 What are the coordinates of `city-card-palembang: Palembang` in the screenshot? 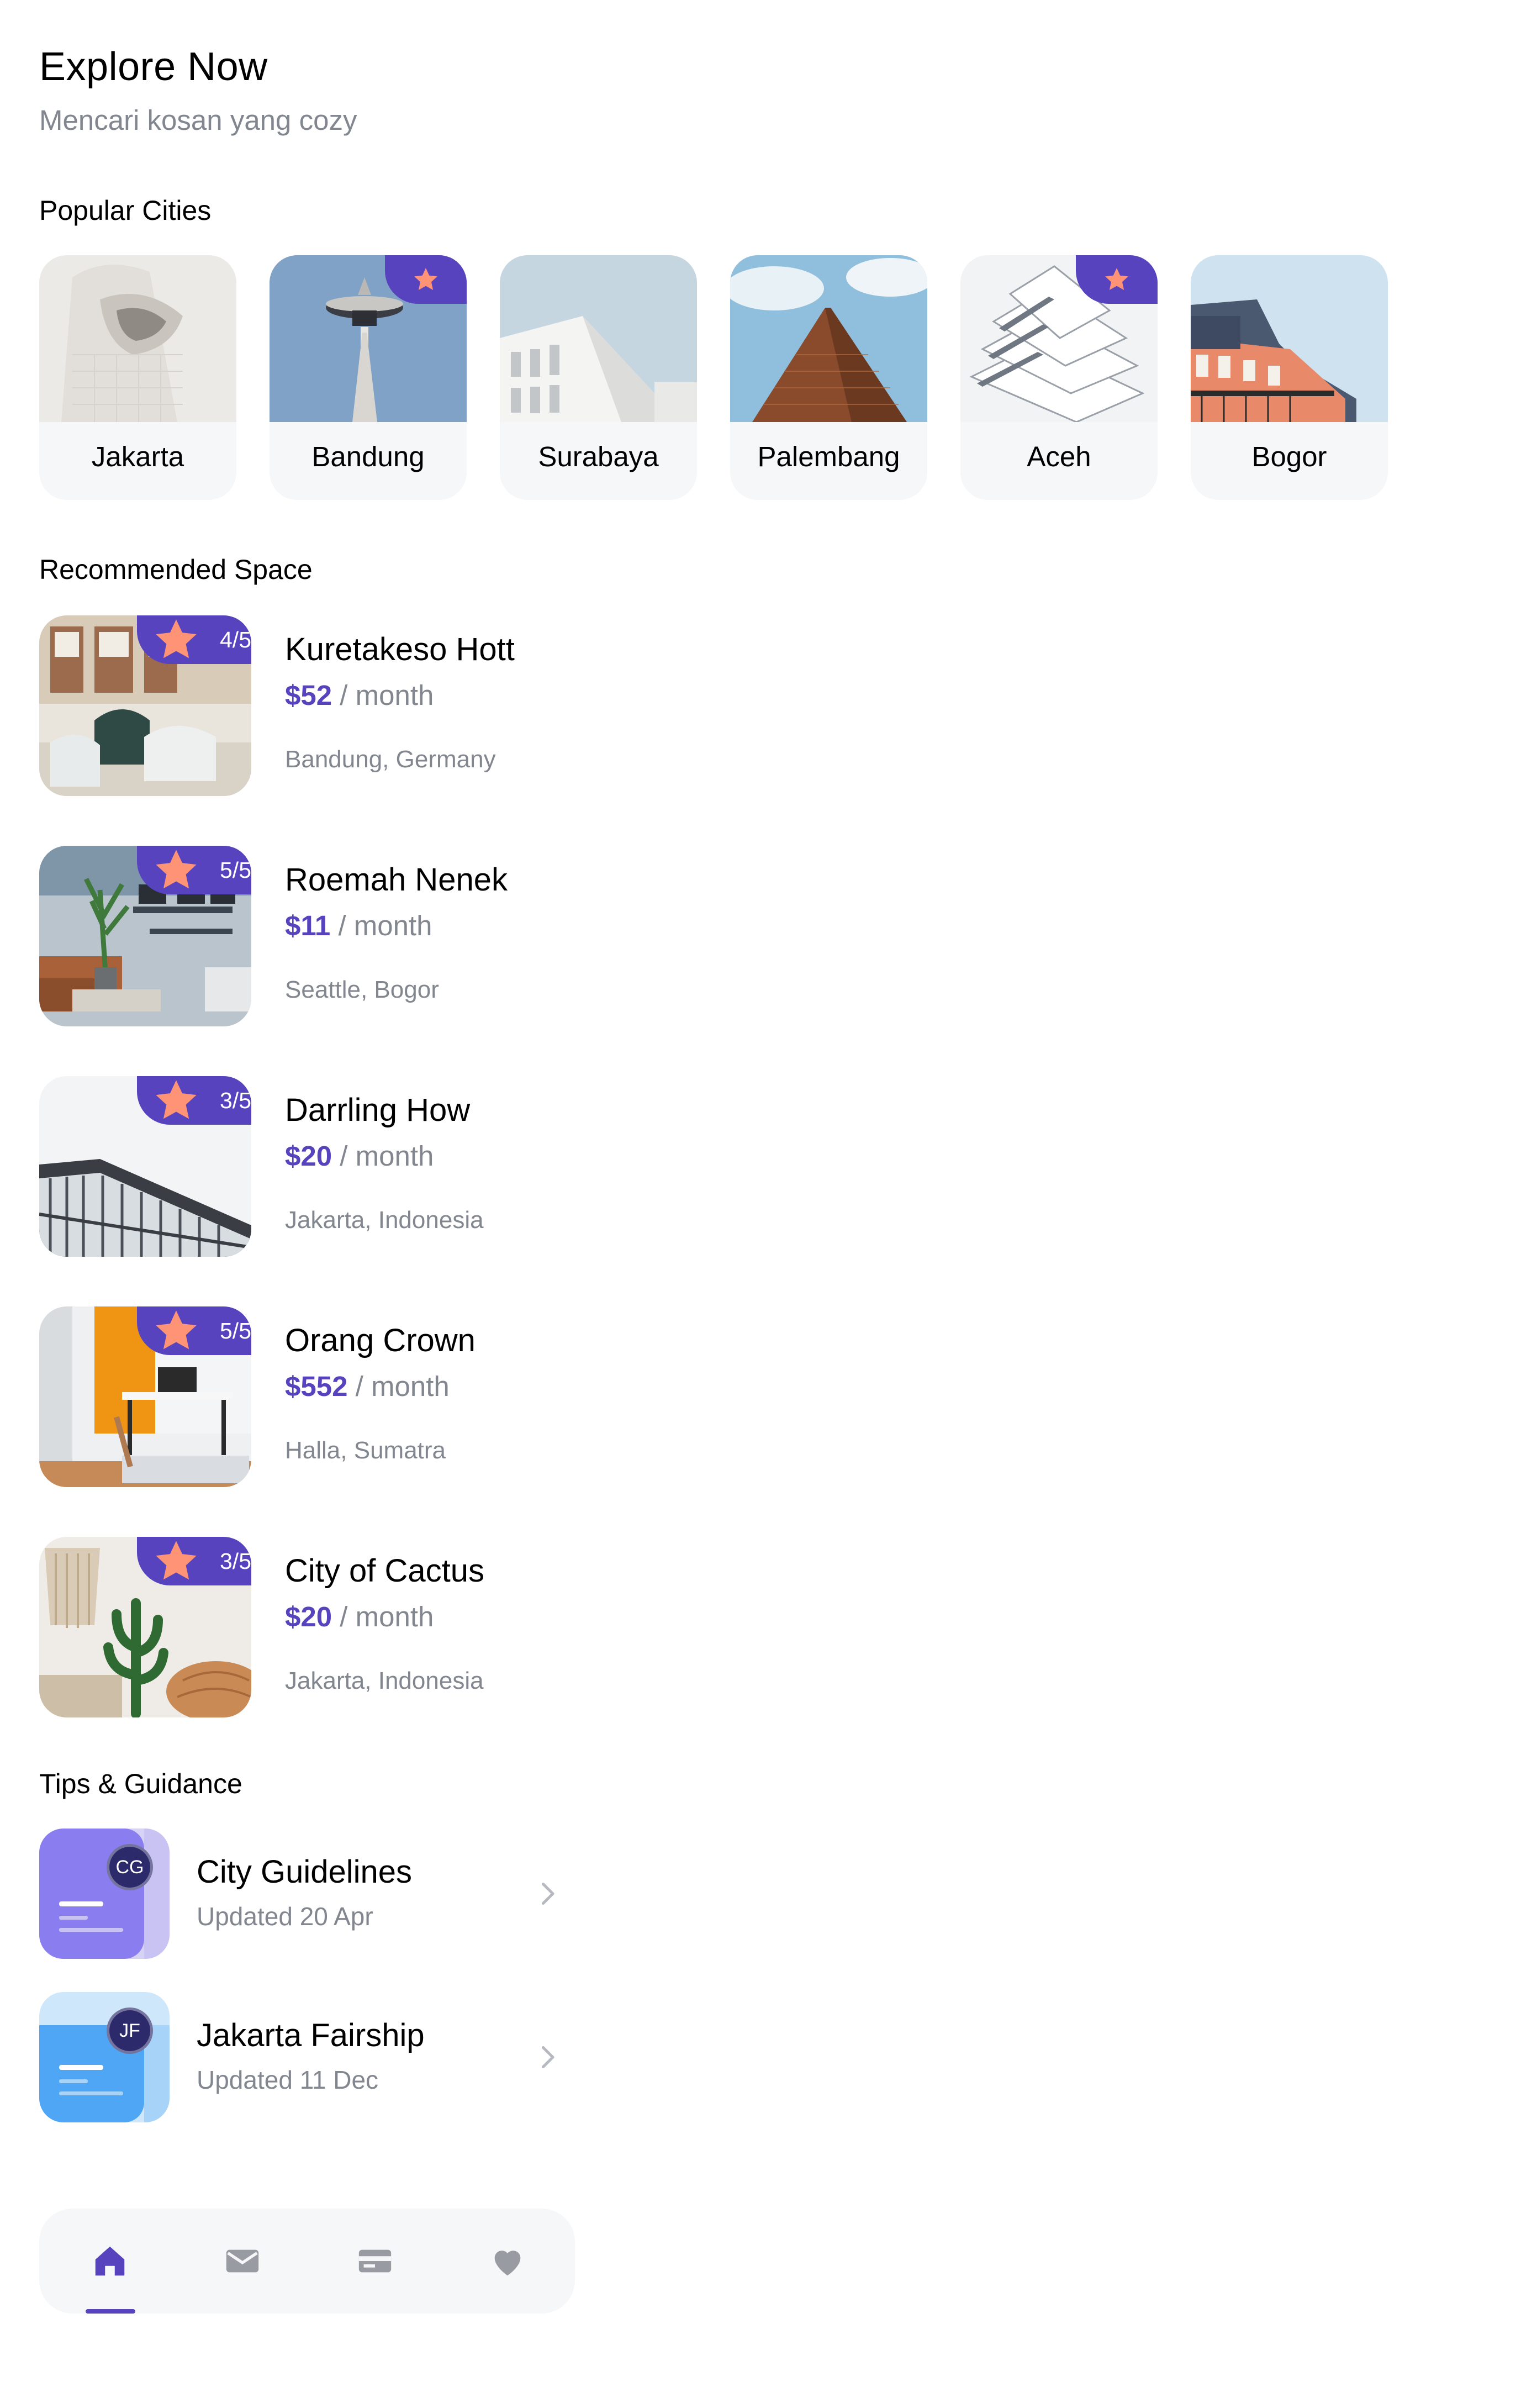 It's located at (828, 378).